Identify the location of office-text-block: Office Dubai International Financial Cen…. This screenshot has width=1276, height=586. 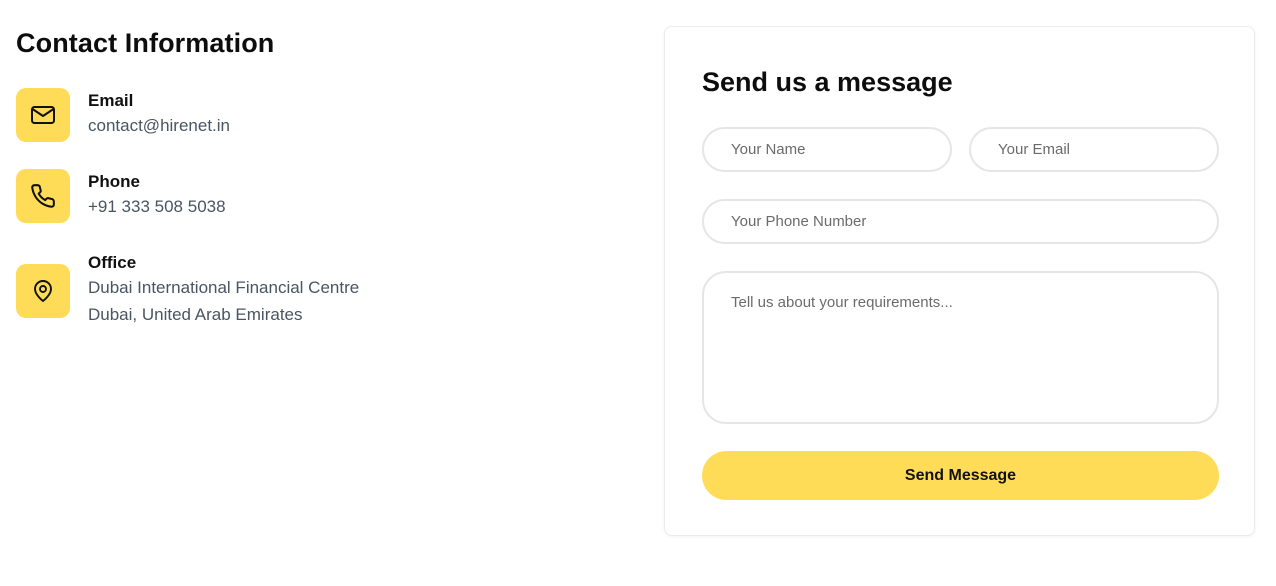
(223, 289).